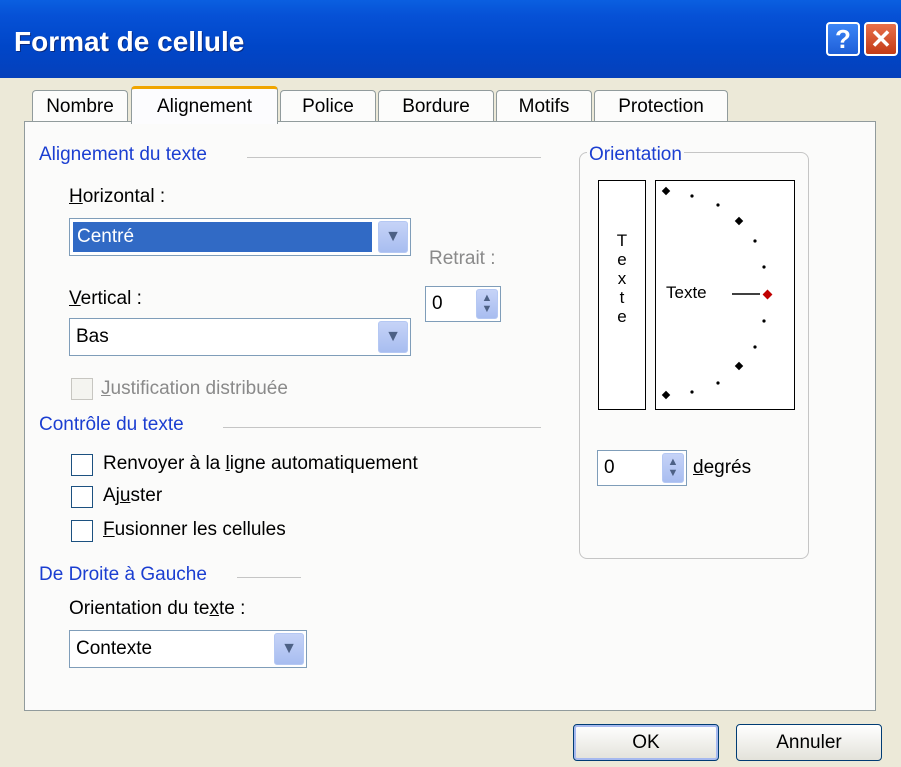 The width and height of the screenshot is (901, 767). What do you see at coordinates (661, 106) in the screenshot?
I see `tab-protection: Protection` at bounding box center [661, 106].